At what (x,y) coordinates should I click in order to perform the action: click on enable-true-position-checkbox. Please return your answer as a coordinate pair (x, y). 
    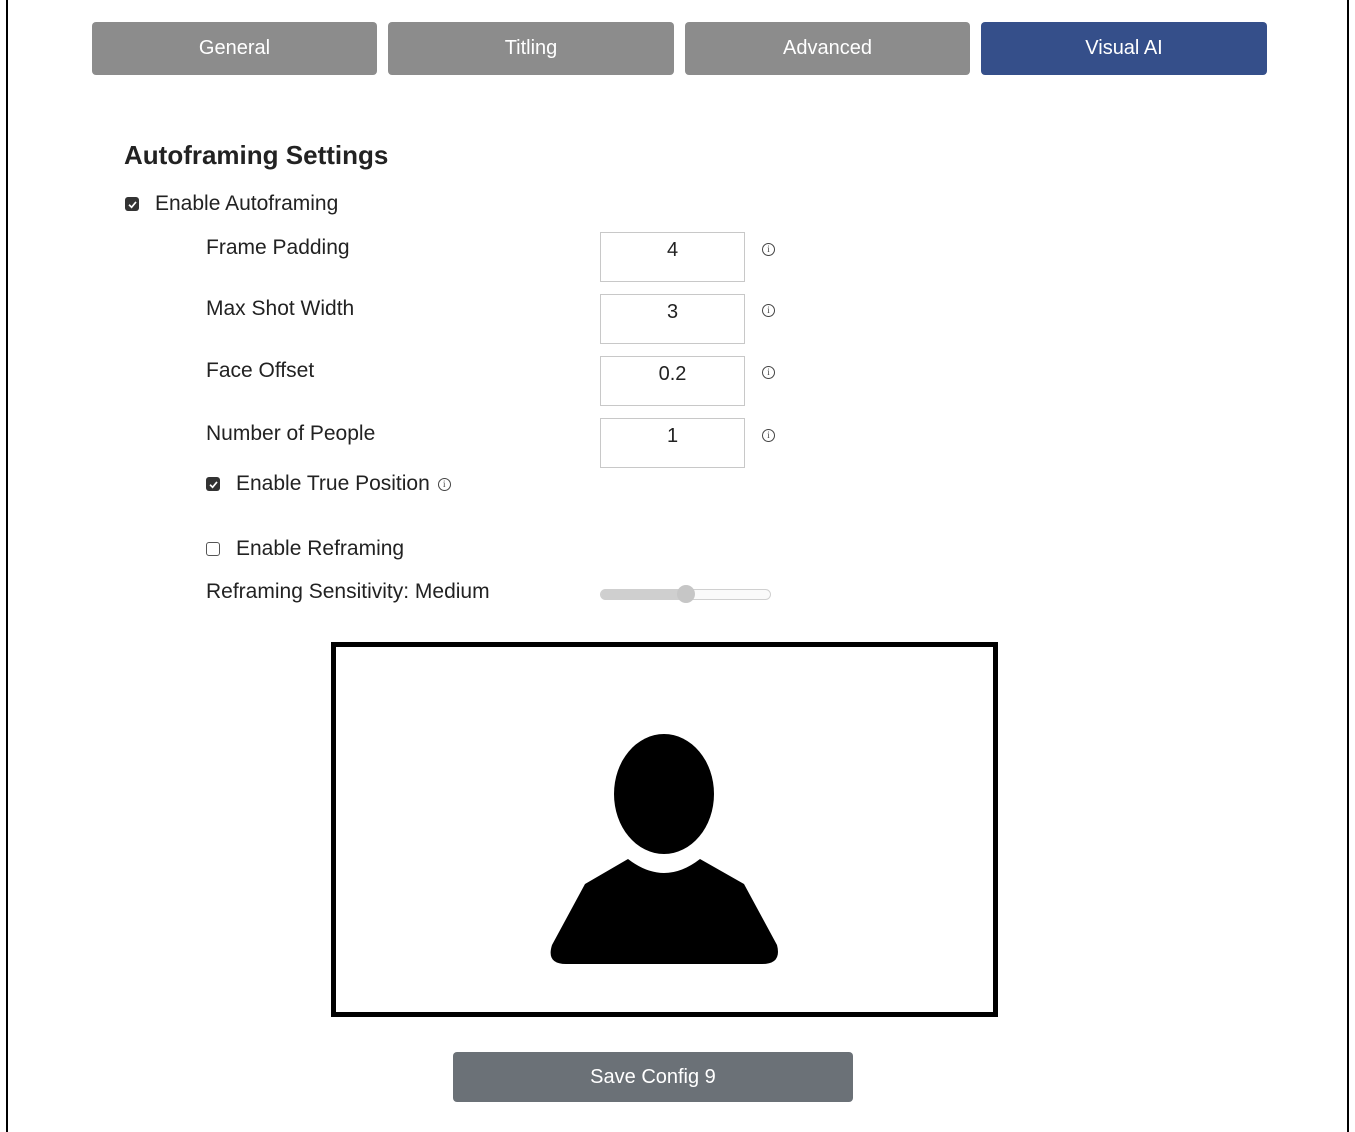
    Looking at the image, I should click on (213, 484).